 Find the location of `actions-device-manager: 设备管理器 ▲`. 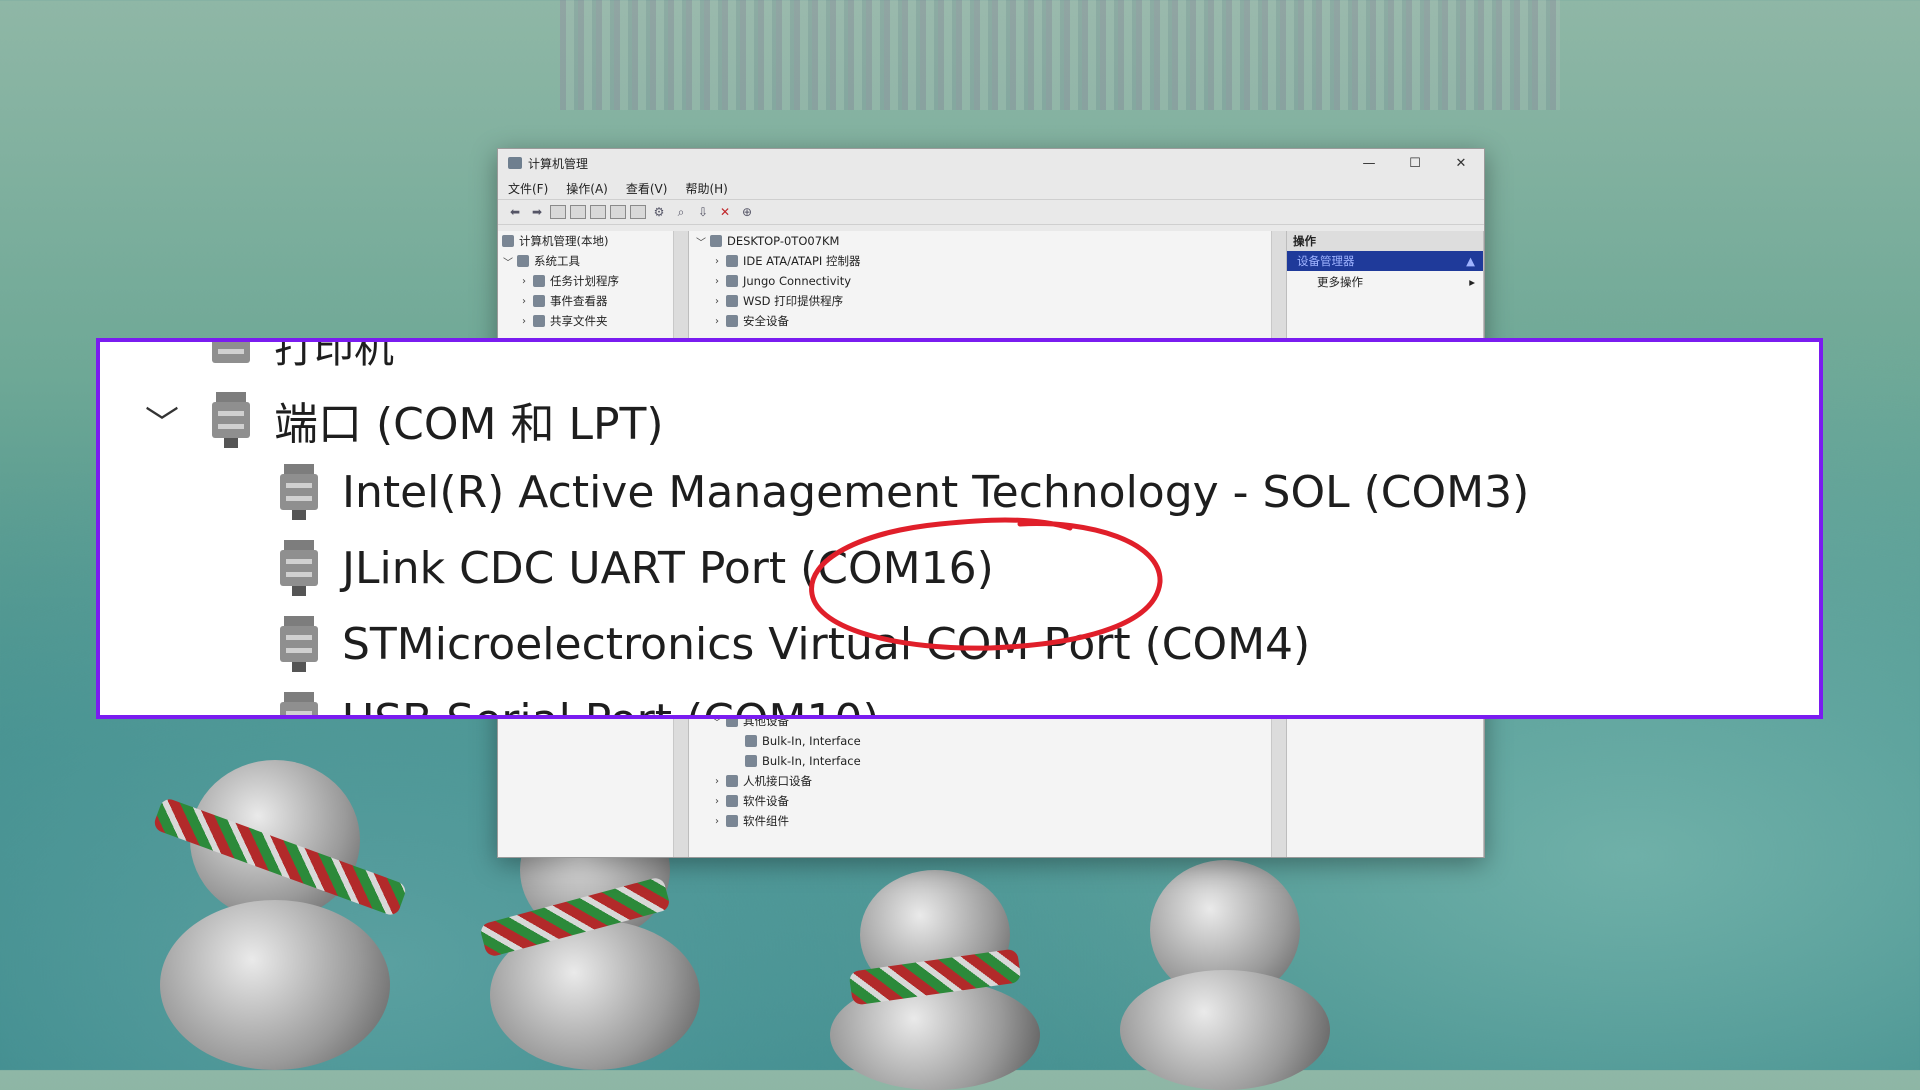

actions-device-manager: 设备管理器 ▲ is located at coordinates (1385, 261).